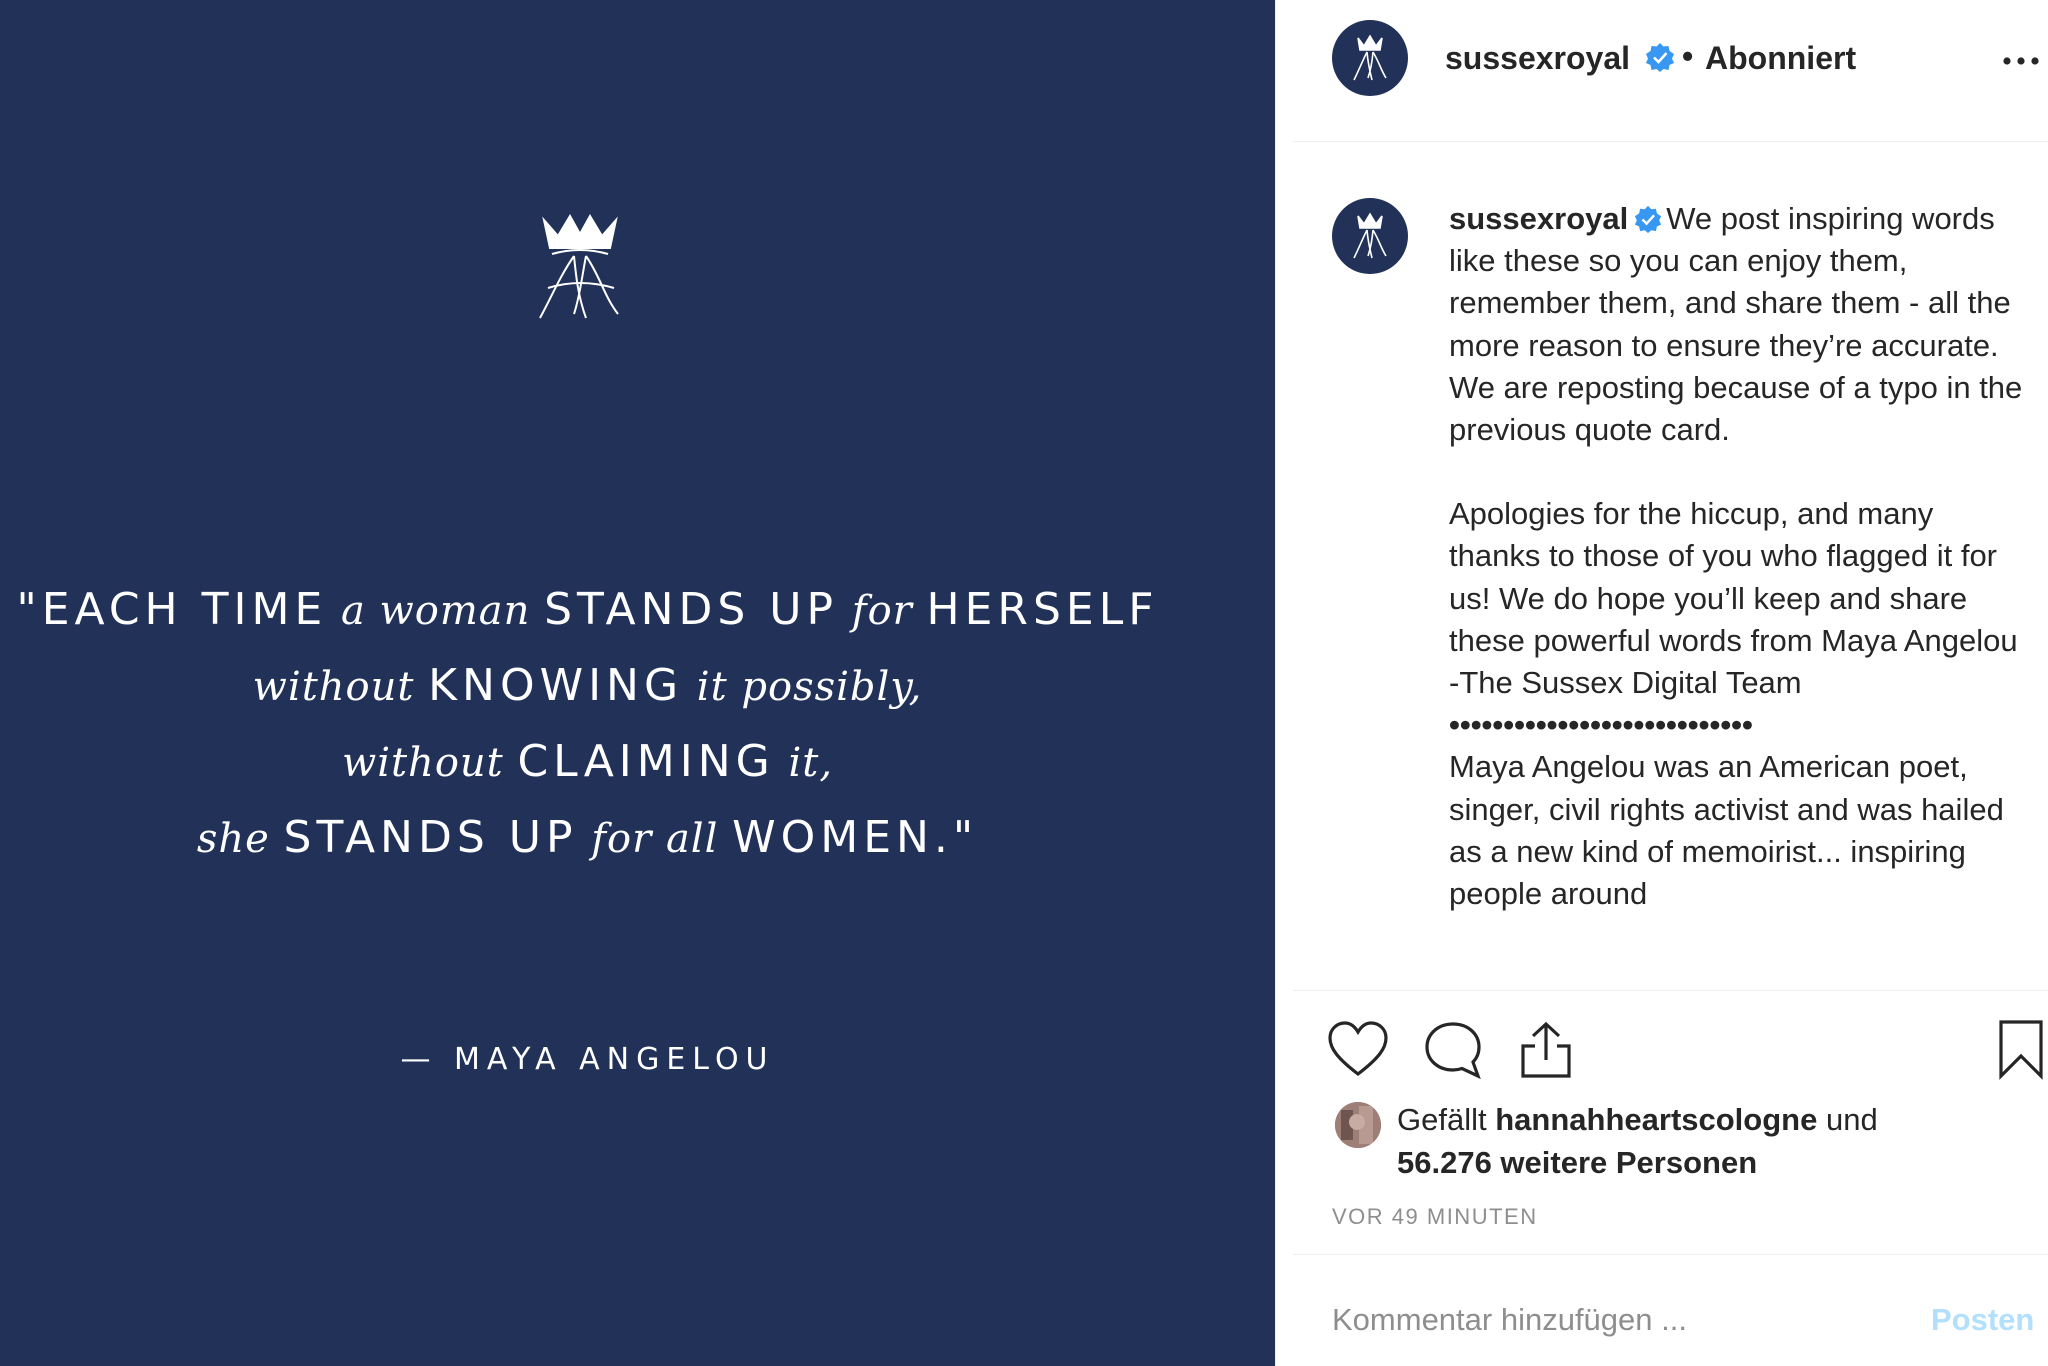  Describe the element at coordinates (882, 611) in the screenshot. I see `quote-segment: for` at that location.